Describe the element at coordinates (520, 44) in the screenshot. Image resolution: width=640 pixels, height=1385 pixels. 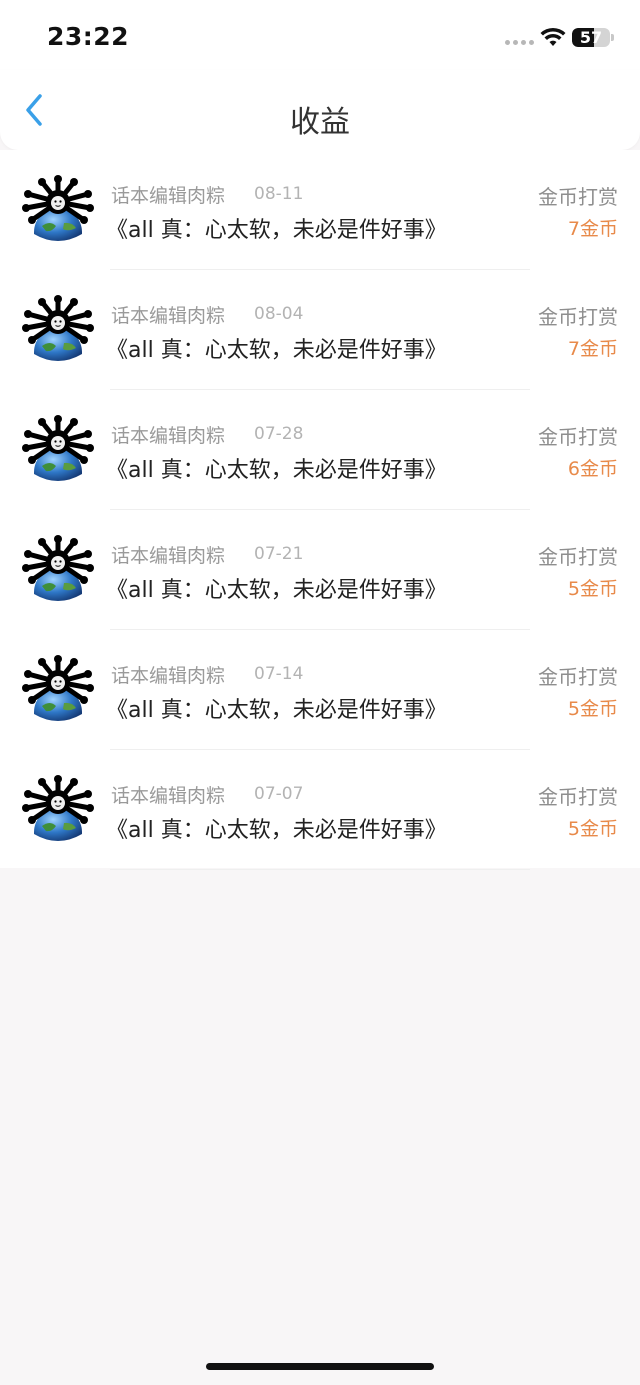
I see `cellular-signal-icon` at that location.